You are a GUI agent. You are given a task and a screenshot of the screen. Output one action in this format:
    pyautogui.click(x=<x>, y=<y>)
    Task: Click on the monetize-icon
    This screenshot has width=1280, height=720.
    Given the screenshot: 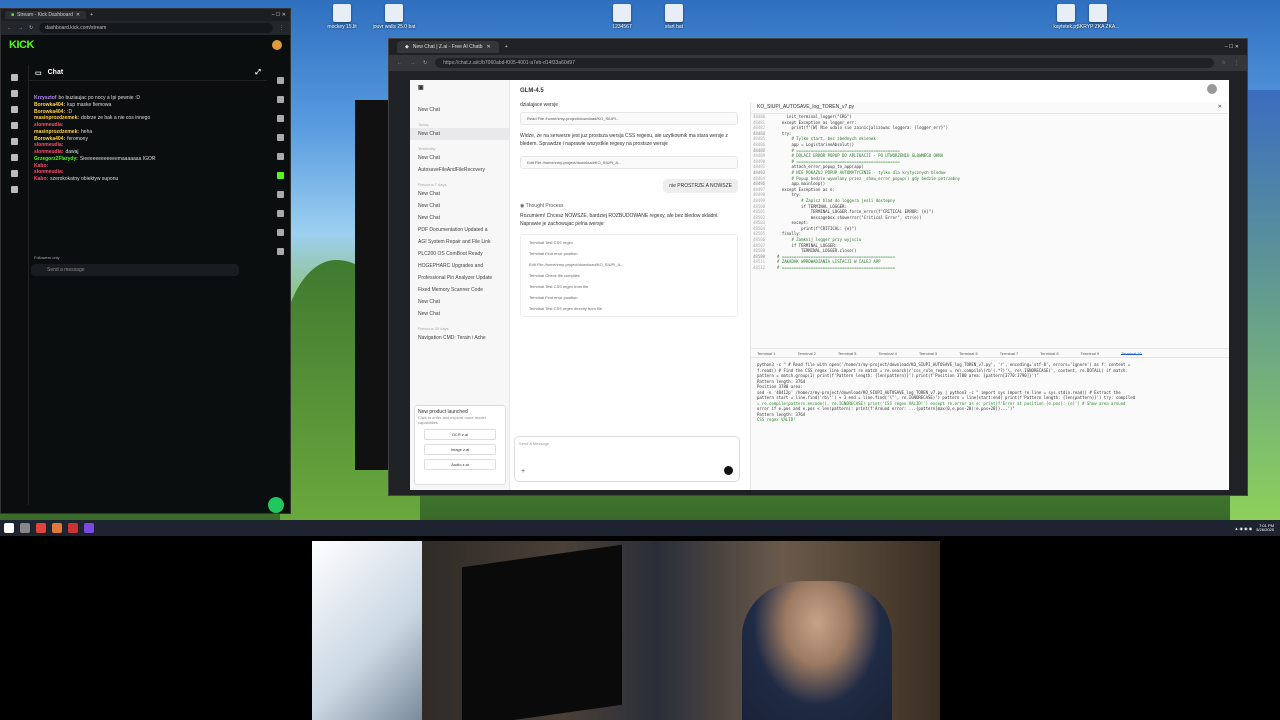 What is the action you would take?
    pyautogui.click(x=14, y=157)
    